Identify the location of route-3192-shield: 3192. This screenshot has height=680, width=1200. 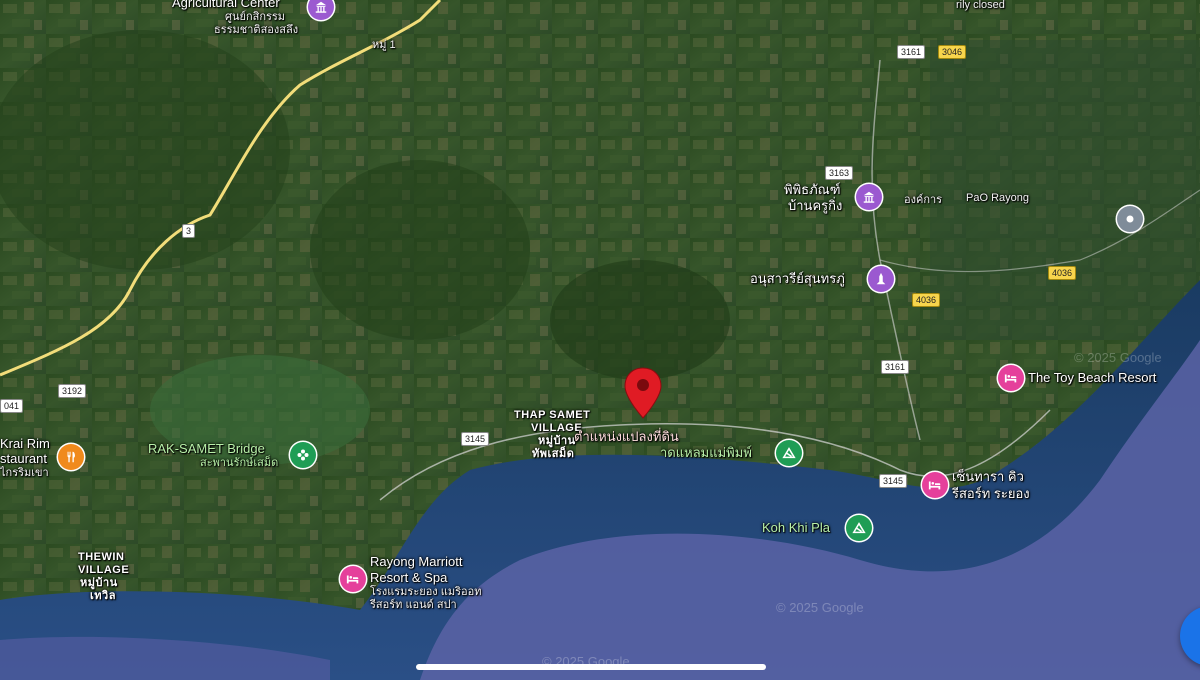
(72, 391).